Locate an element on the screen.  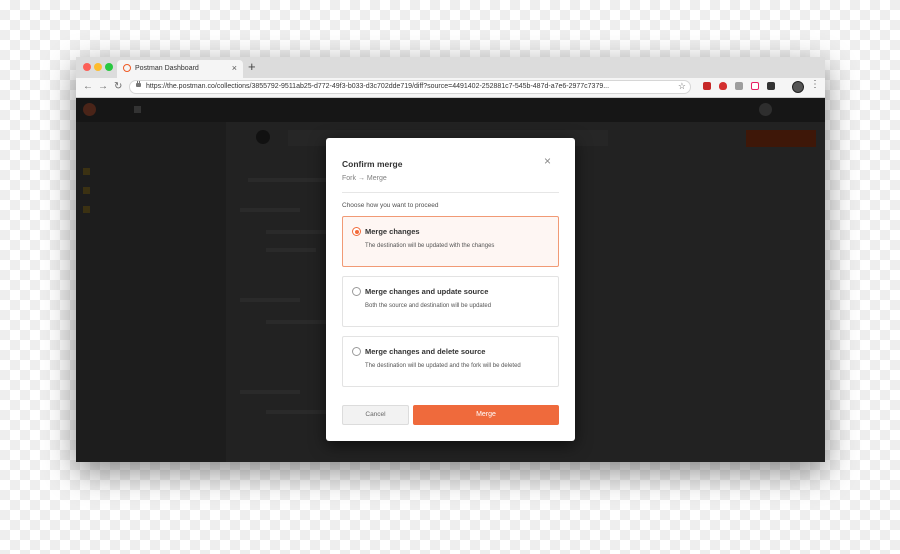
tab-title: Postman Dashboard is located at coordinates (167, 68).